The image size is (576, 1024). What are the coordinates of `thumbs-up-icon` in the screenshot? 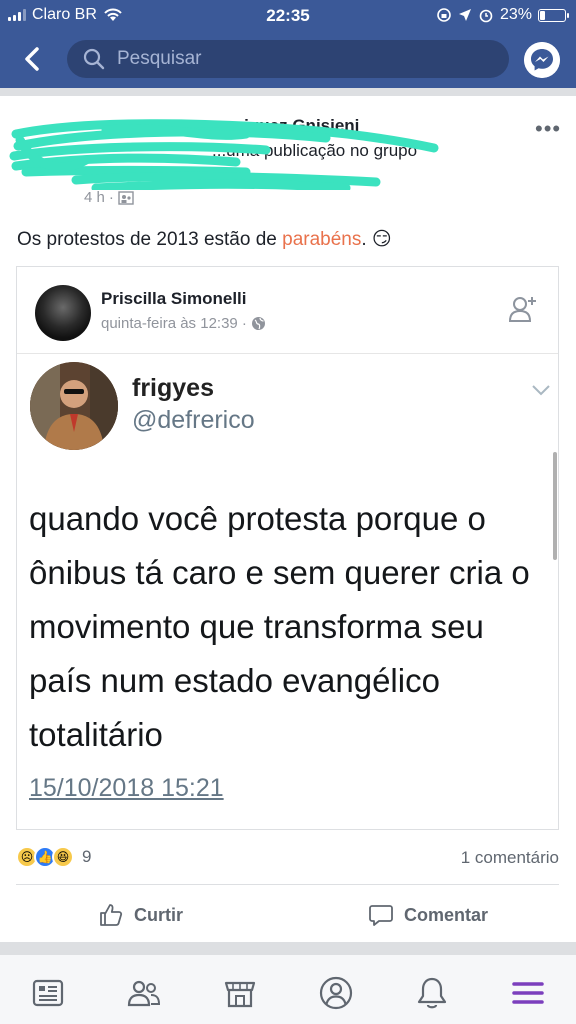 It's located at (111, 915).